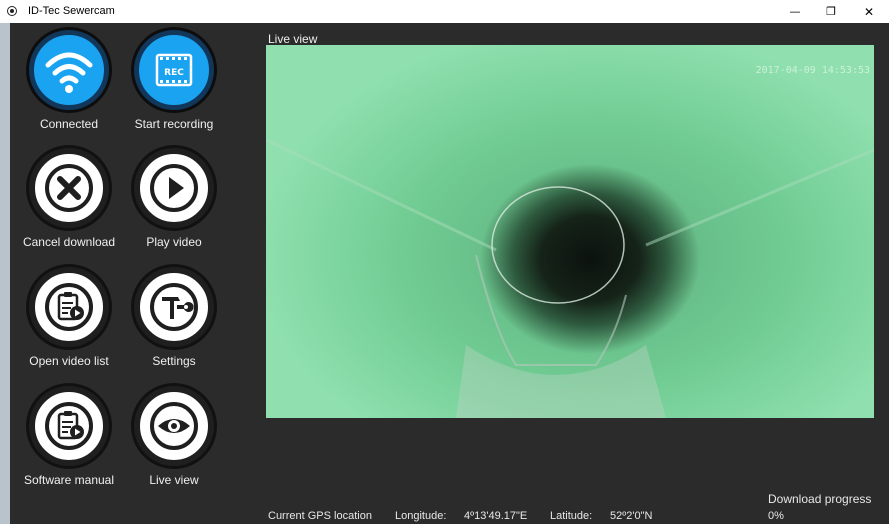 The width and height of the screenshot is (889, 524). What do you see at coordinates (174, 307) in the screenshot?
I see `hammer-wrench-icon` at bounding box center [174, 307].